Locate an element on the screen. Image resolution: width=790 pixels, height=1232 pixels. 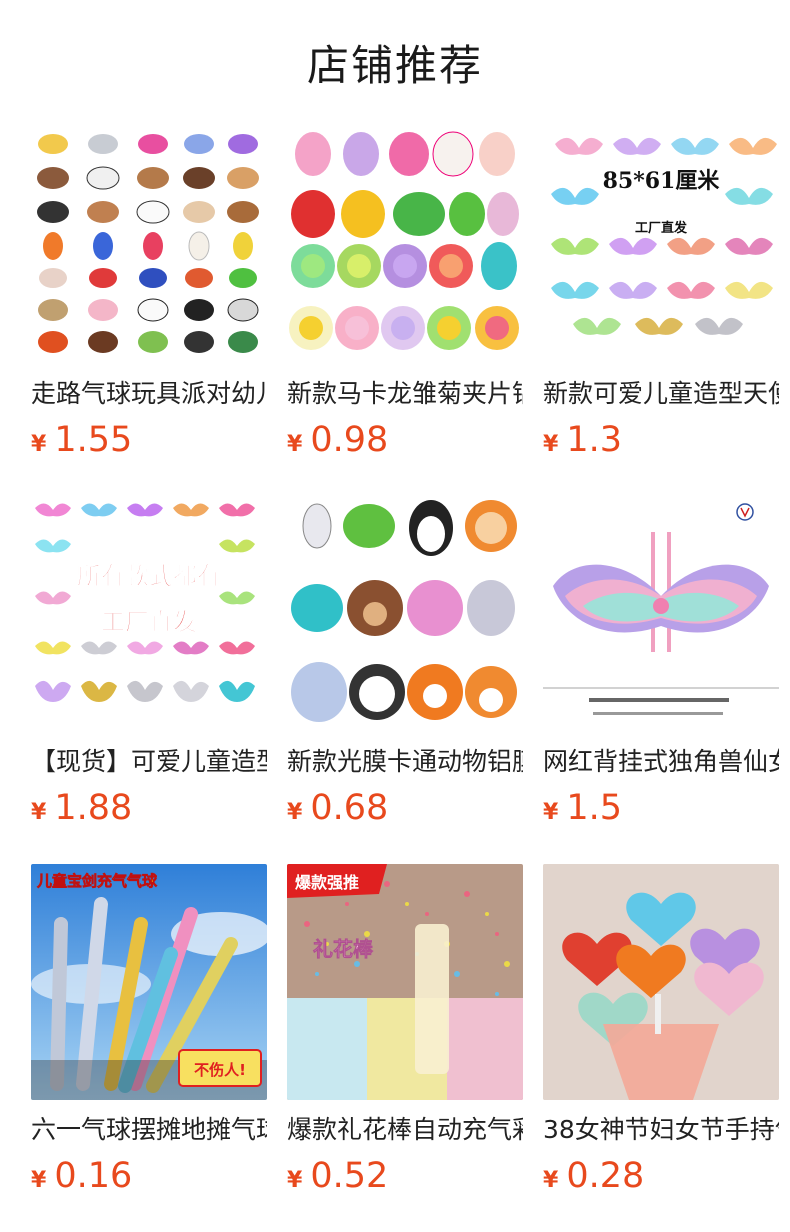
product-card: 新款光膜卡通动物铝膜气球 ¥ 0.68 is located at coordinates (405, 670).